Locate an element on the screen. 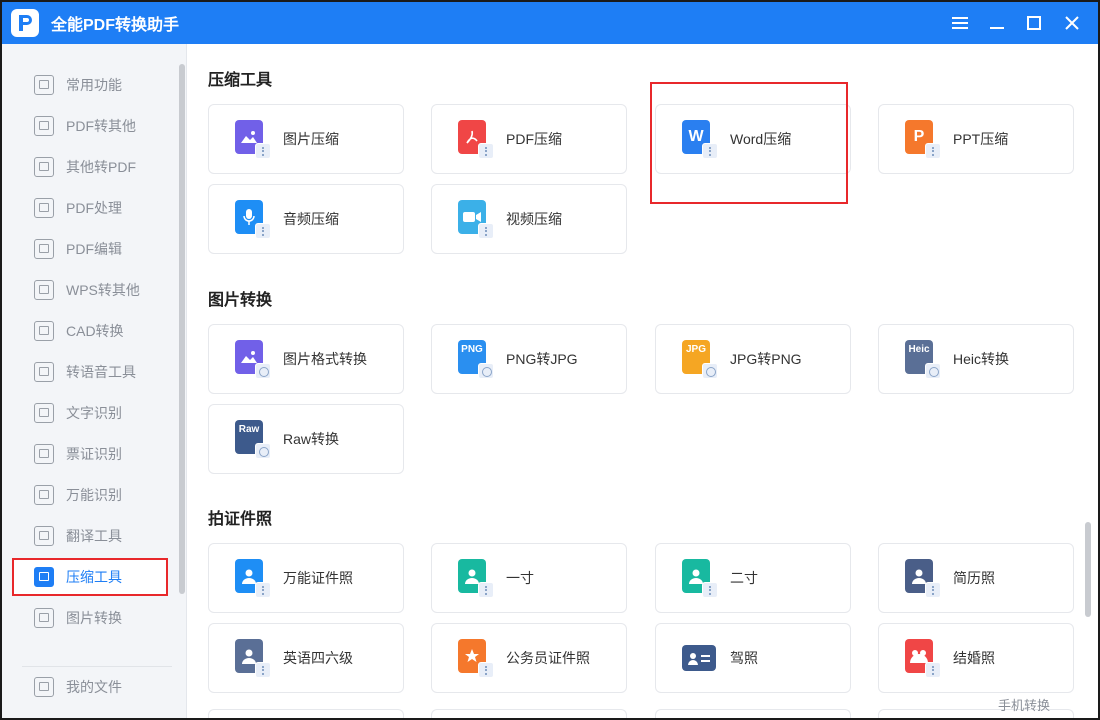  card-label: PPT压缩 is located at coordinates (981, 139).